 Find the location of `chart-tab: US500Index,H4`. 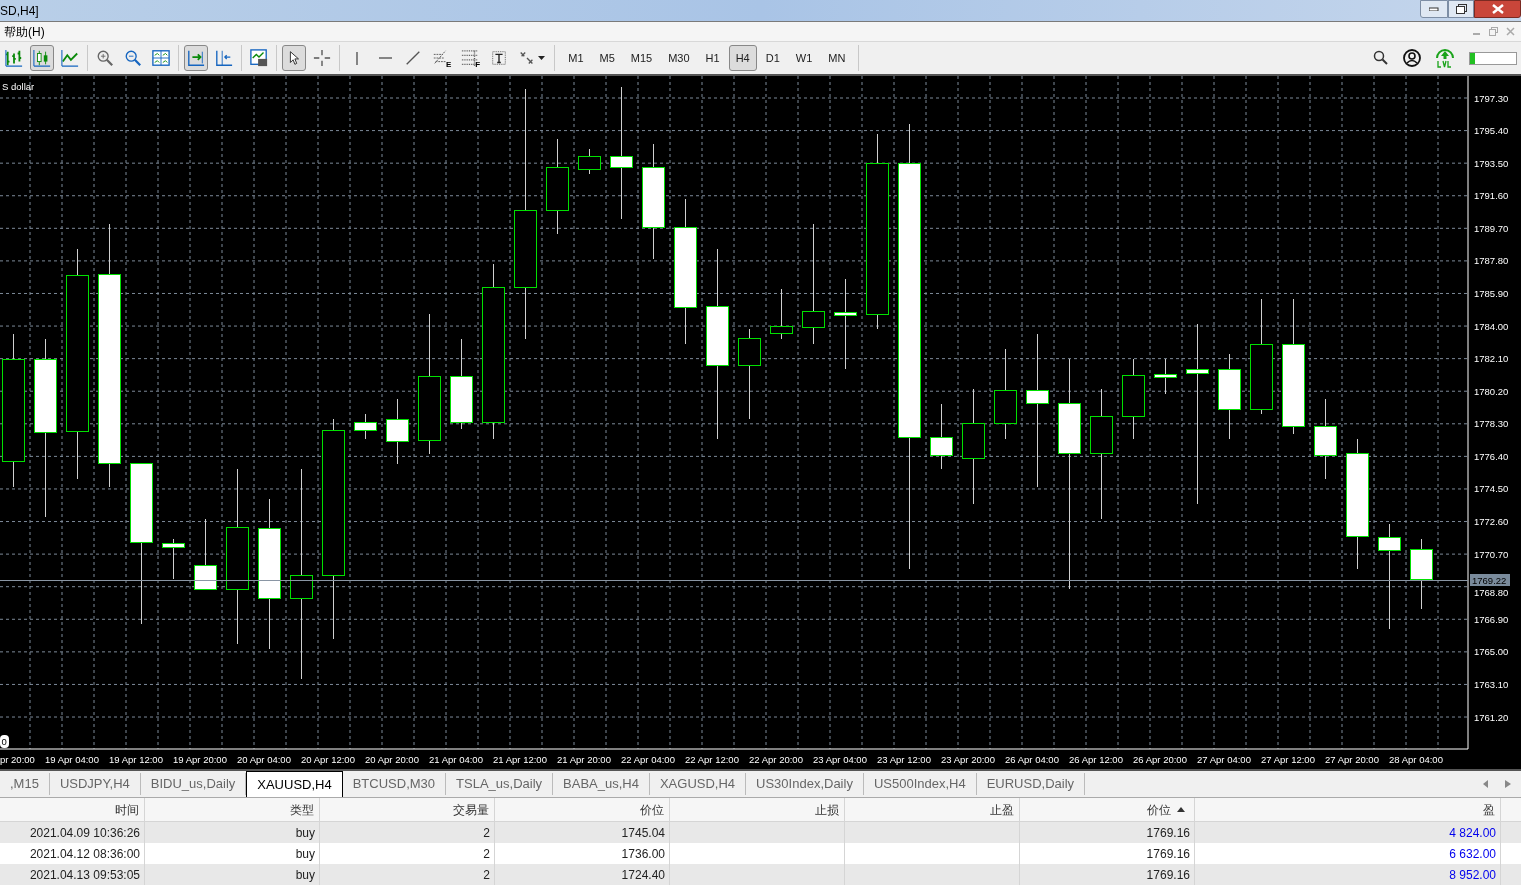

chart-tab: US500Index,H4 is located at coordinates (920, 784).